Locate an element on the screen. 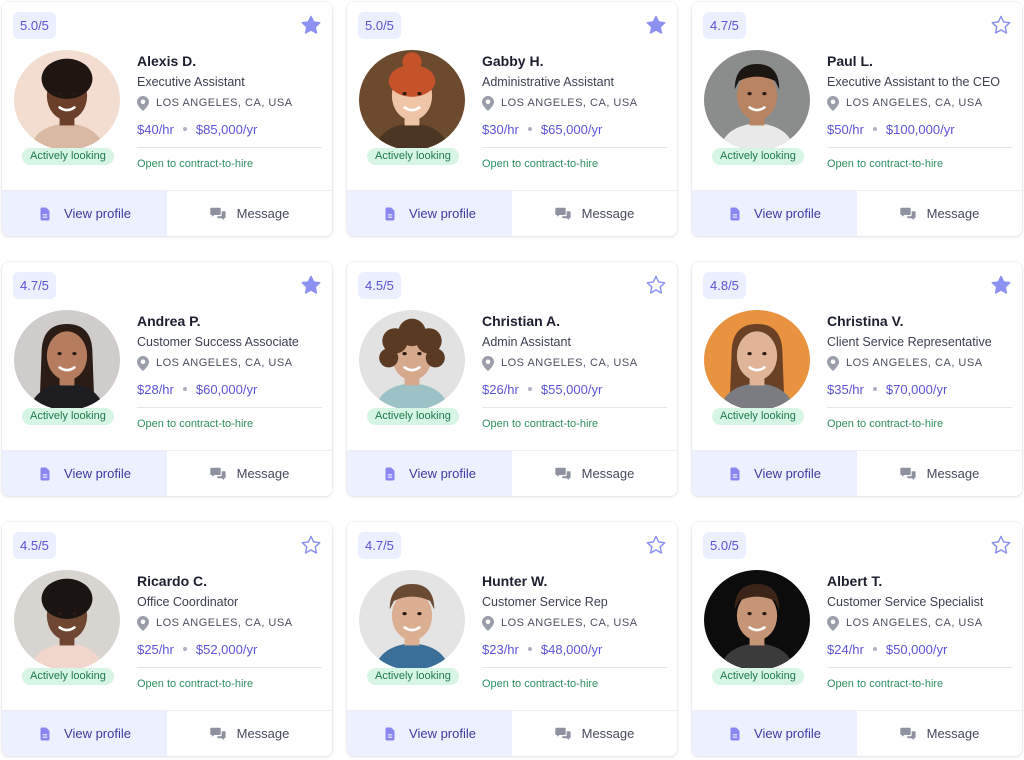 The width and height of the screenshot is (1024, 760). rating-badge: 5.0/5 is located at coordinates (724, 545).